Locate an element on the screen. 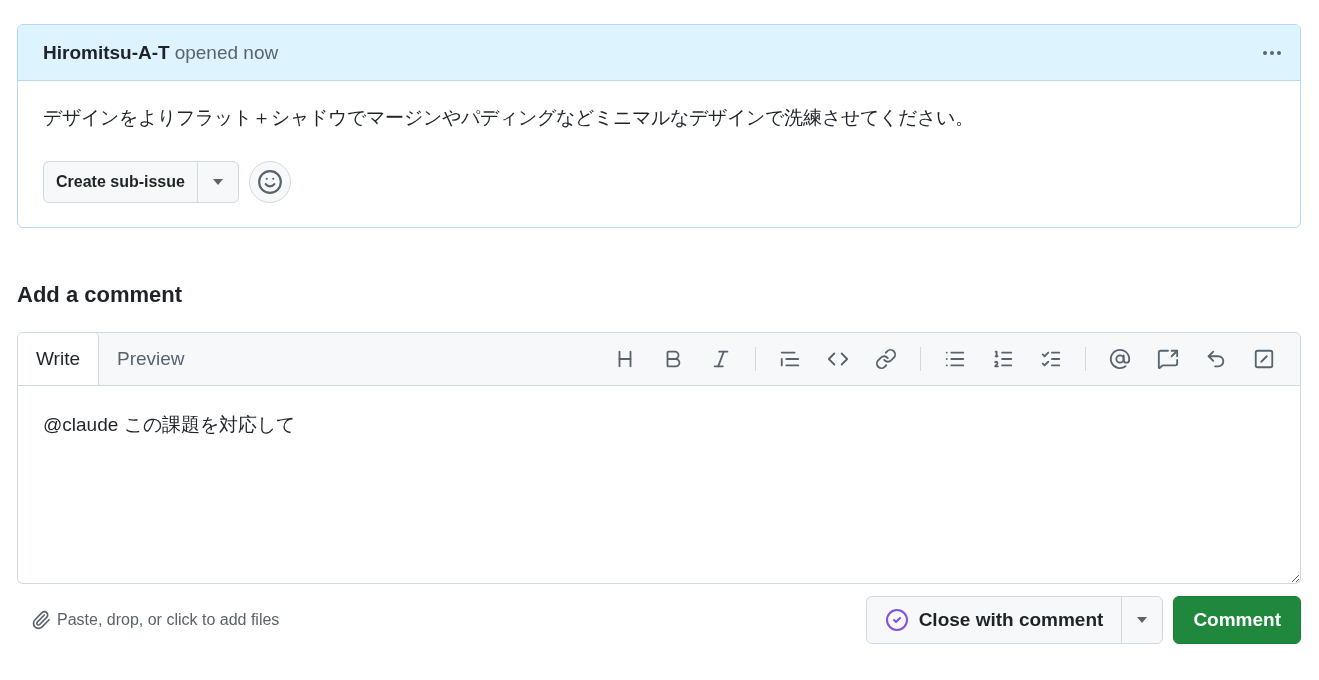 This screenshot has height=680, width=1319. slash-command-icon is located at coordinates (1264, 358).